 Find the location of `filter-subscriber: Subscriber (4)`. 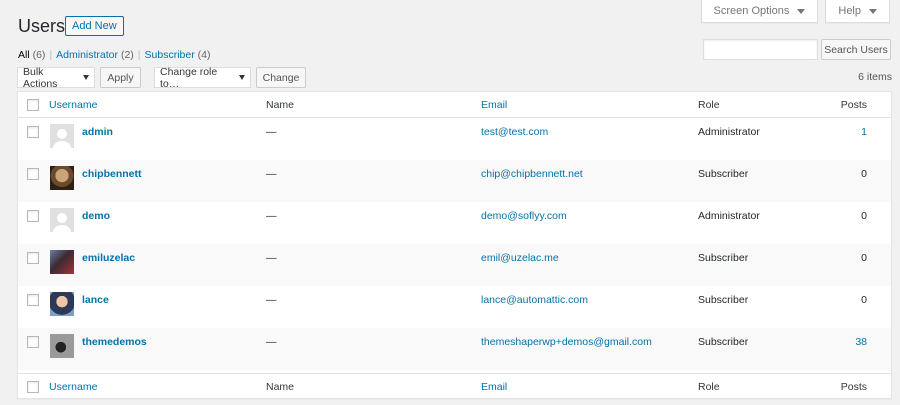

filter-subscriber: Subscriber (4) is located at coordinates (178, 55).